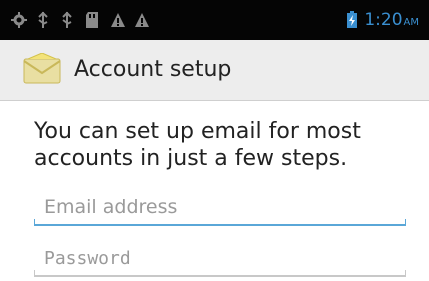 The image size is (429, 281). What do you see at coordinates (19, 20) in the screenshot?
I see `settings-icon` at bounding box center [19, 20].